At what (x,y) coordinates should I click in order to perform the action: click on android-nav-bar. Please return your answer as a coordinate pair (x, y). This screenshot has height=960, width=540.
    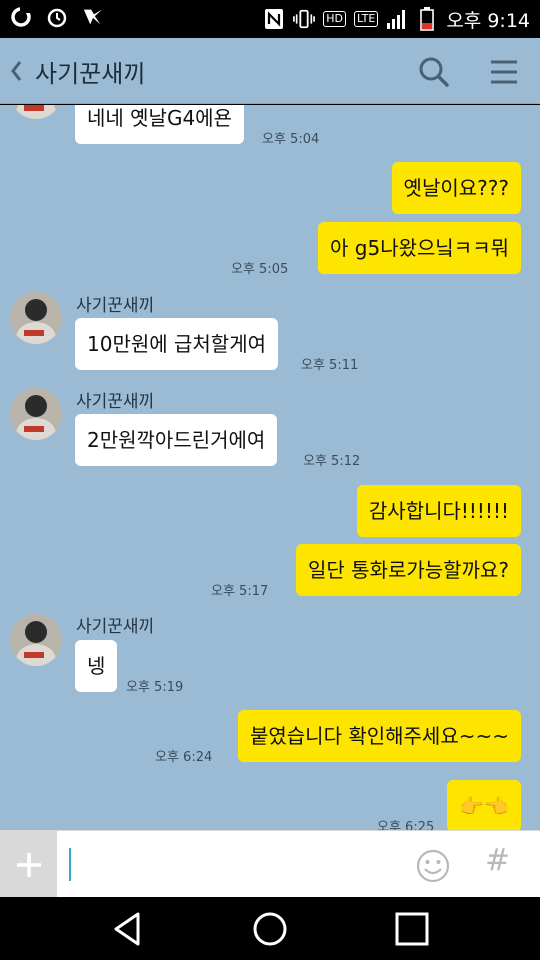
    Looking at the image, I should click on (270, 928).